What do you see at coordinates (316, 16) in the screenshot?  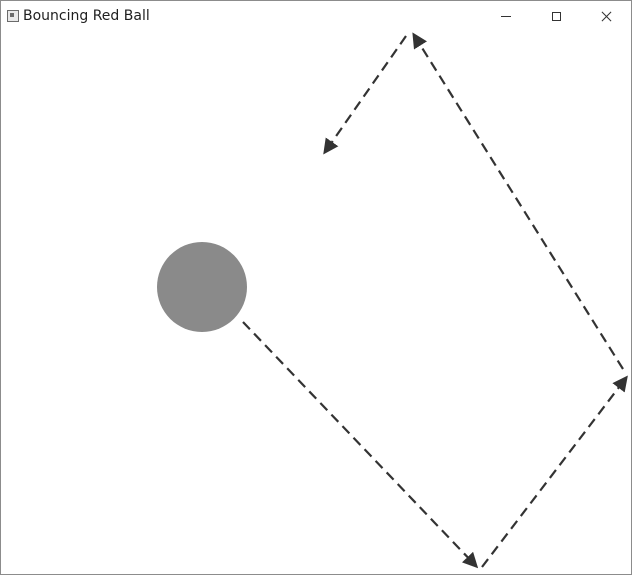 I see `title-bar: Bouncing Red Ball` at bounding box center [316, 16].